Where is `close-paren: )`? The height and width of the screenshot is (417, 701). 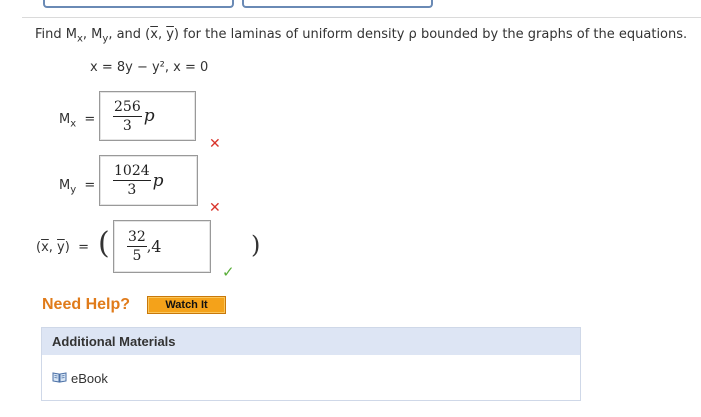 close-paren: ) is located at coordinates (256, 245).